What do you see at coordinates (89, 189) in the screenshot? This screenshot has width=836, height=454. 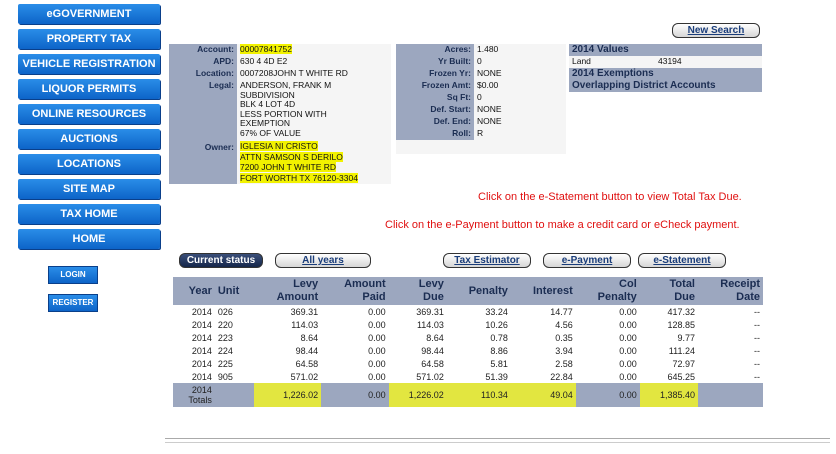 I see `nav-site-map: SITE MAP` at bounding box center [89, 189].